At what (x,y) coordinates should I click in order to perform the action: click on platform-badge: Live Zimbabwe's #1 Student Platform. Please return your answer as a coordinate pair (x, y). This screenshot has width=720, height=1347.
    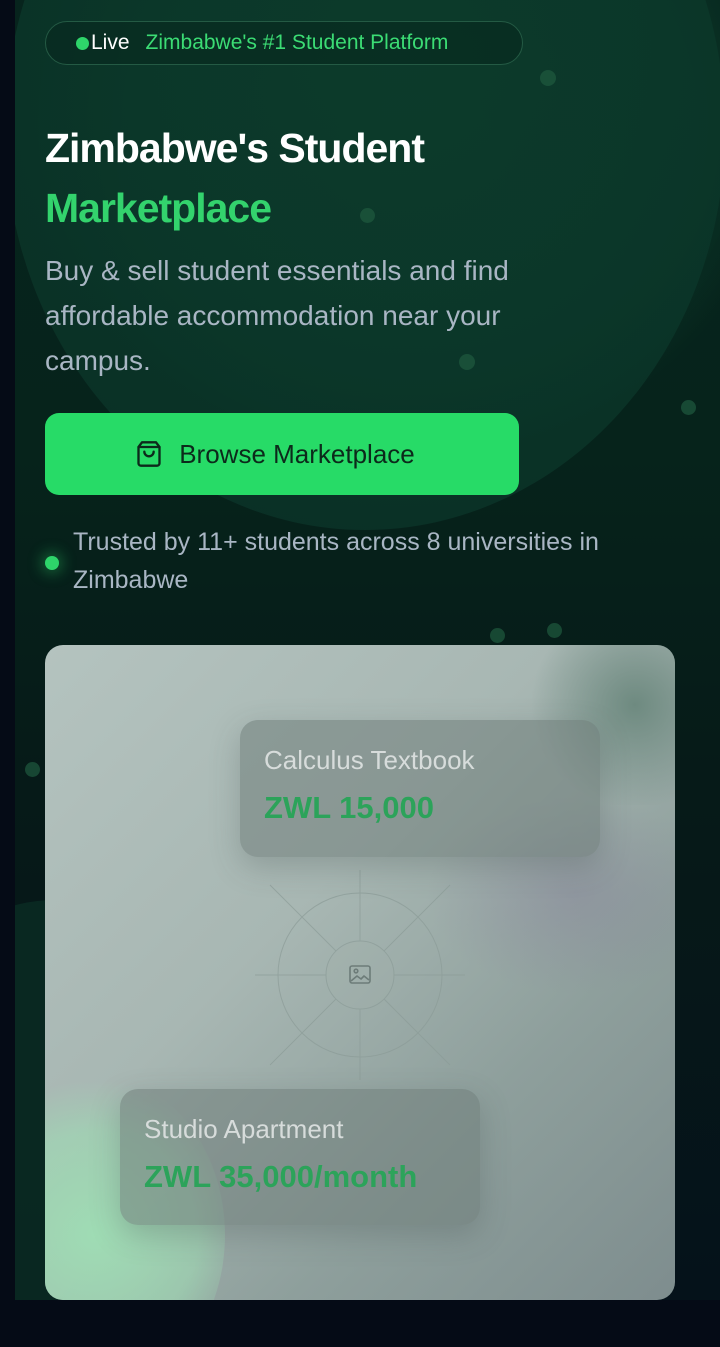
    Looking at the image, I should click on (284, 43).